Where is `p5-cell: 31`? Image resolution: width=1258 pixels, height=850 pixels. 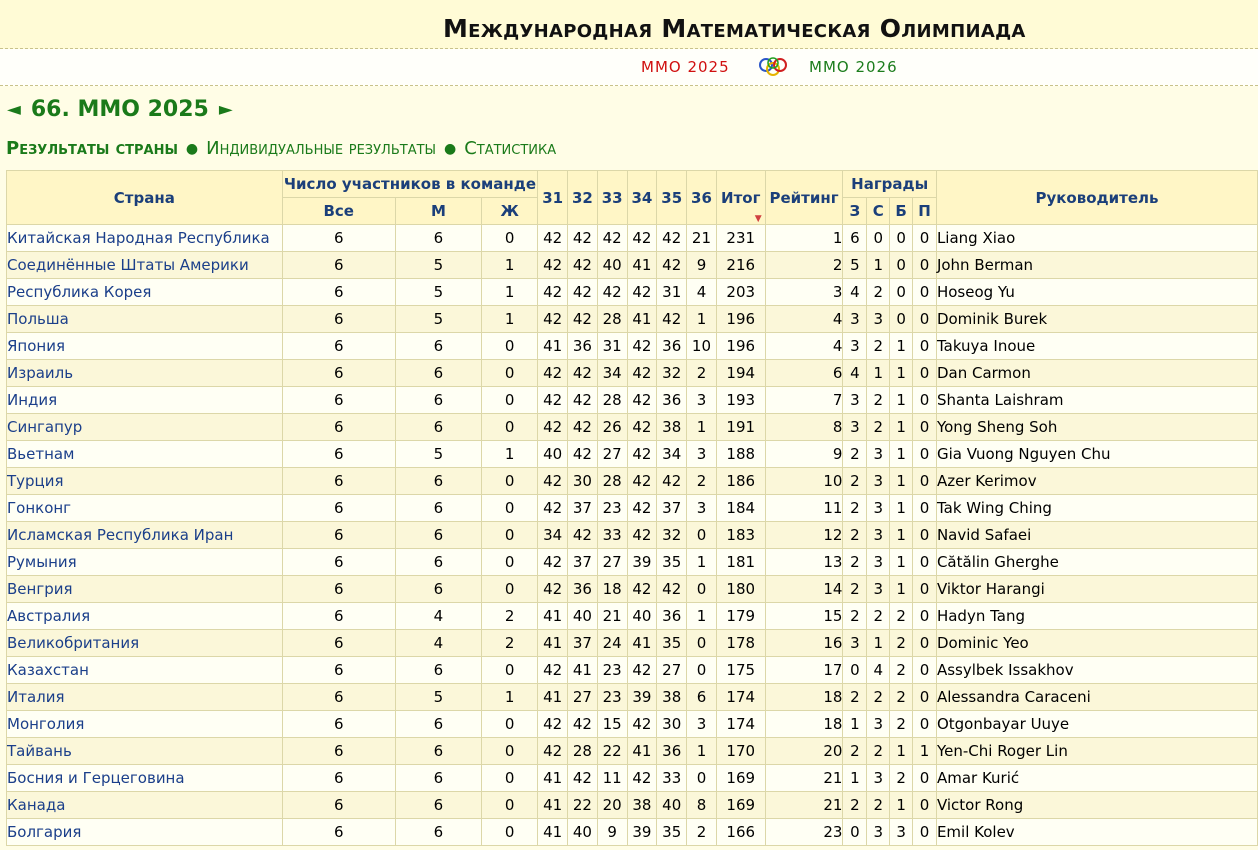 p5-cell: 31 is located at coordinates (672, 292).